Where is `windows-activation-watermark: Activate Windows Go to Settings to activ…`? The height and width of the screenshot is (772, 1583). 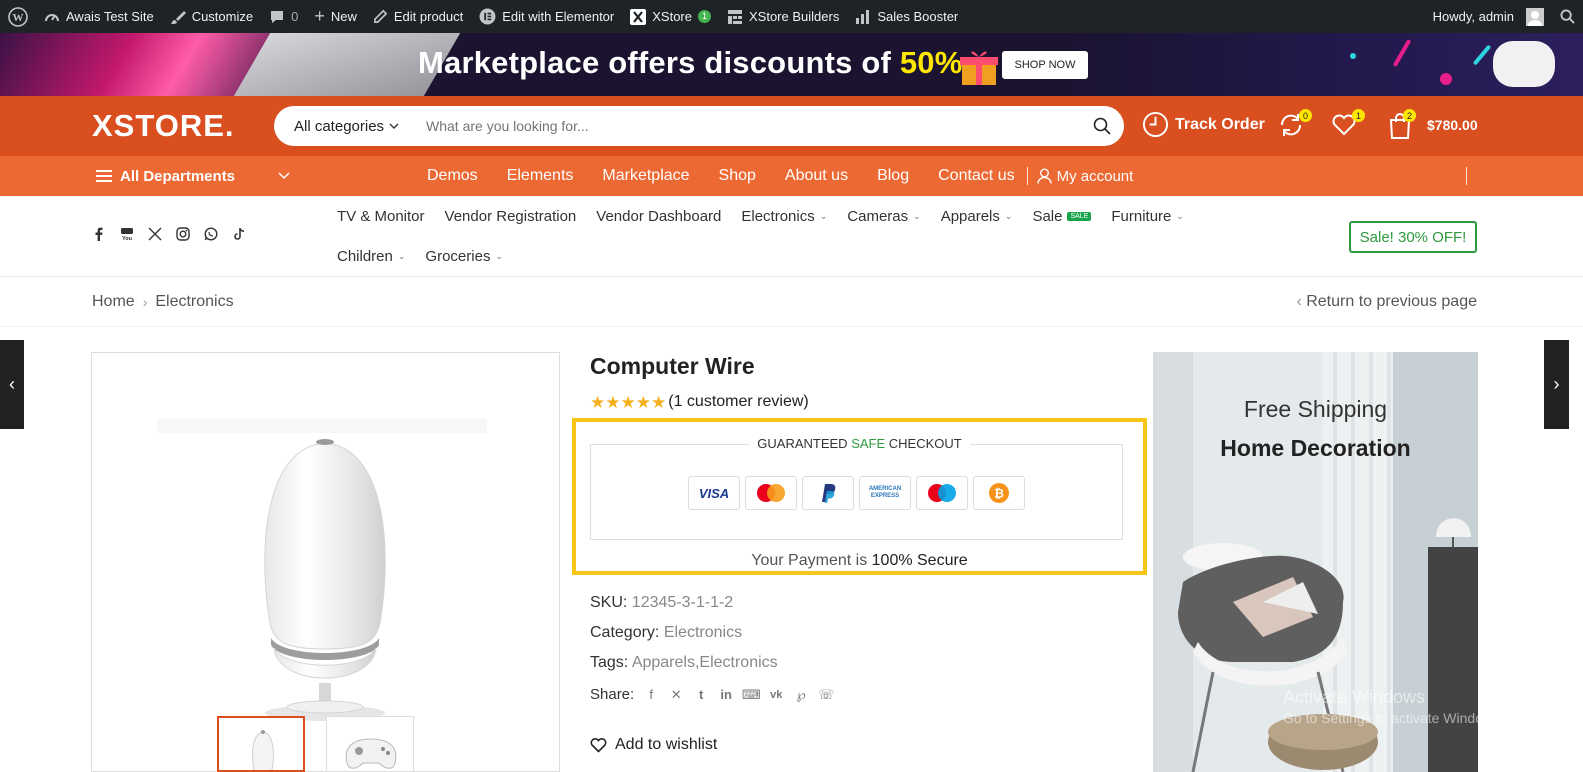
windows-activation-watermark: Activate Windows Go to Settings to activ… is located at coordinates (1393, 706).